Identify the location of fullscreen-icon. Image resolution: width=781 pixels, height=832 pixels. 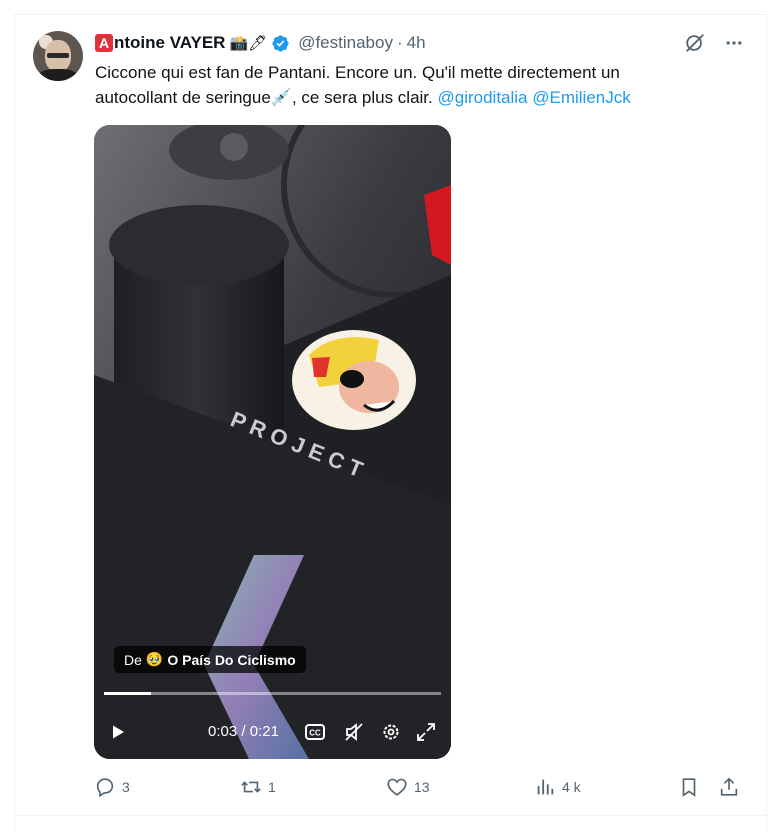
(426, 732).